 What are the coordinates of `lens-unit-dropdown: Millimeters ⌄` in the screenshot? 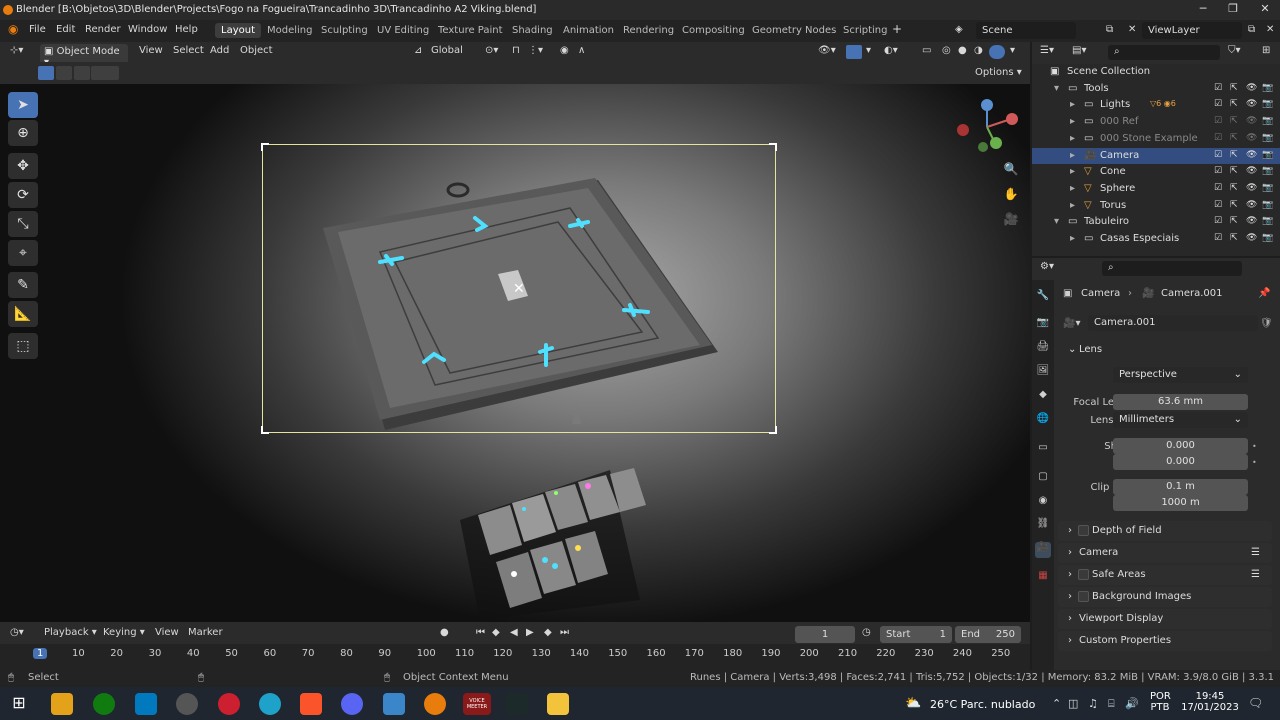 It's located at (1180, 420).